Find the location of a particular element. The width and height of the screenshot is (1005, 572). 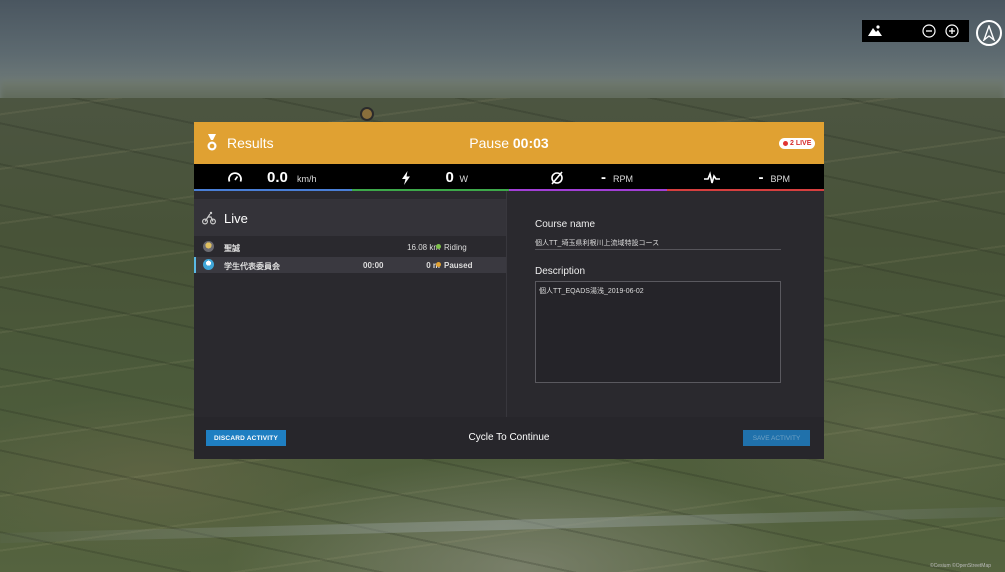

rider-status: Paused is located at coordinates (458, 265).